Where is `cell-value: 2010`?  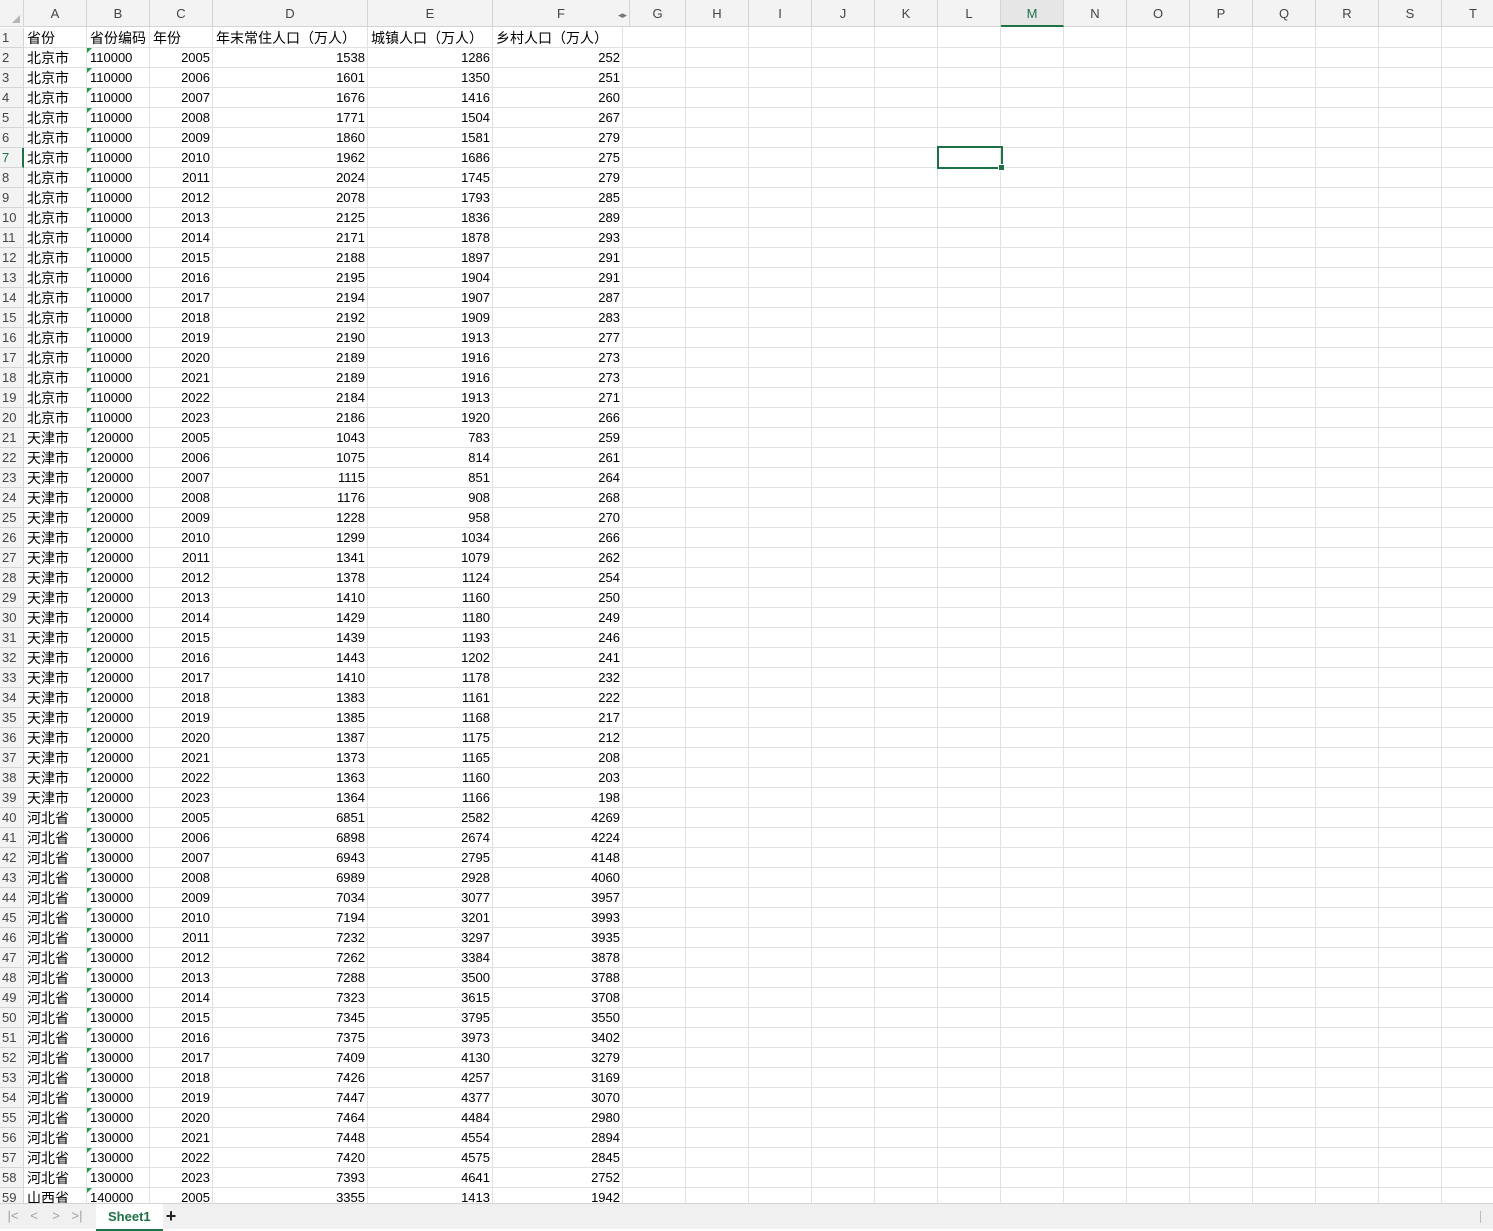 cell-value: 2010 is located at coordinates (181, 158).